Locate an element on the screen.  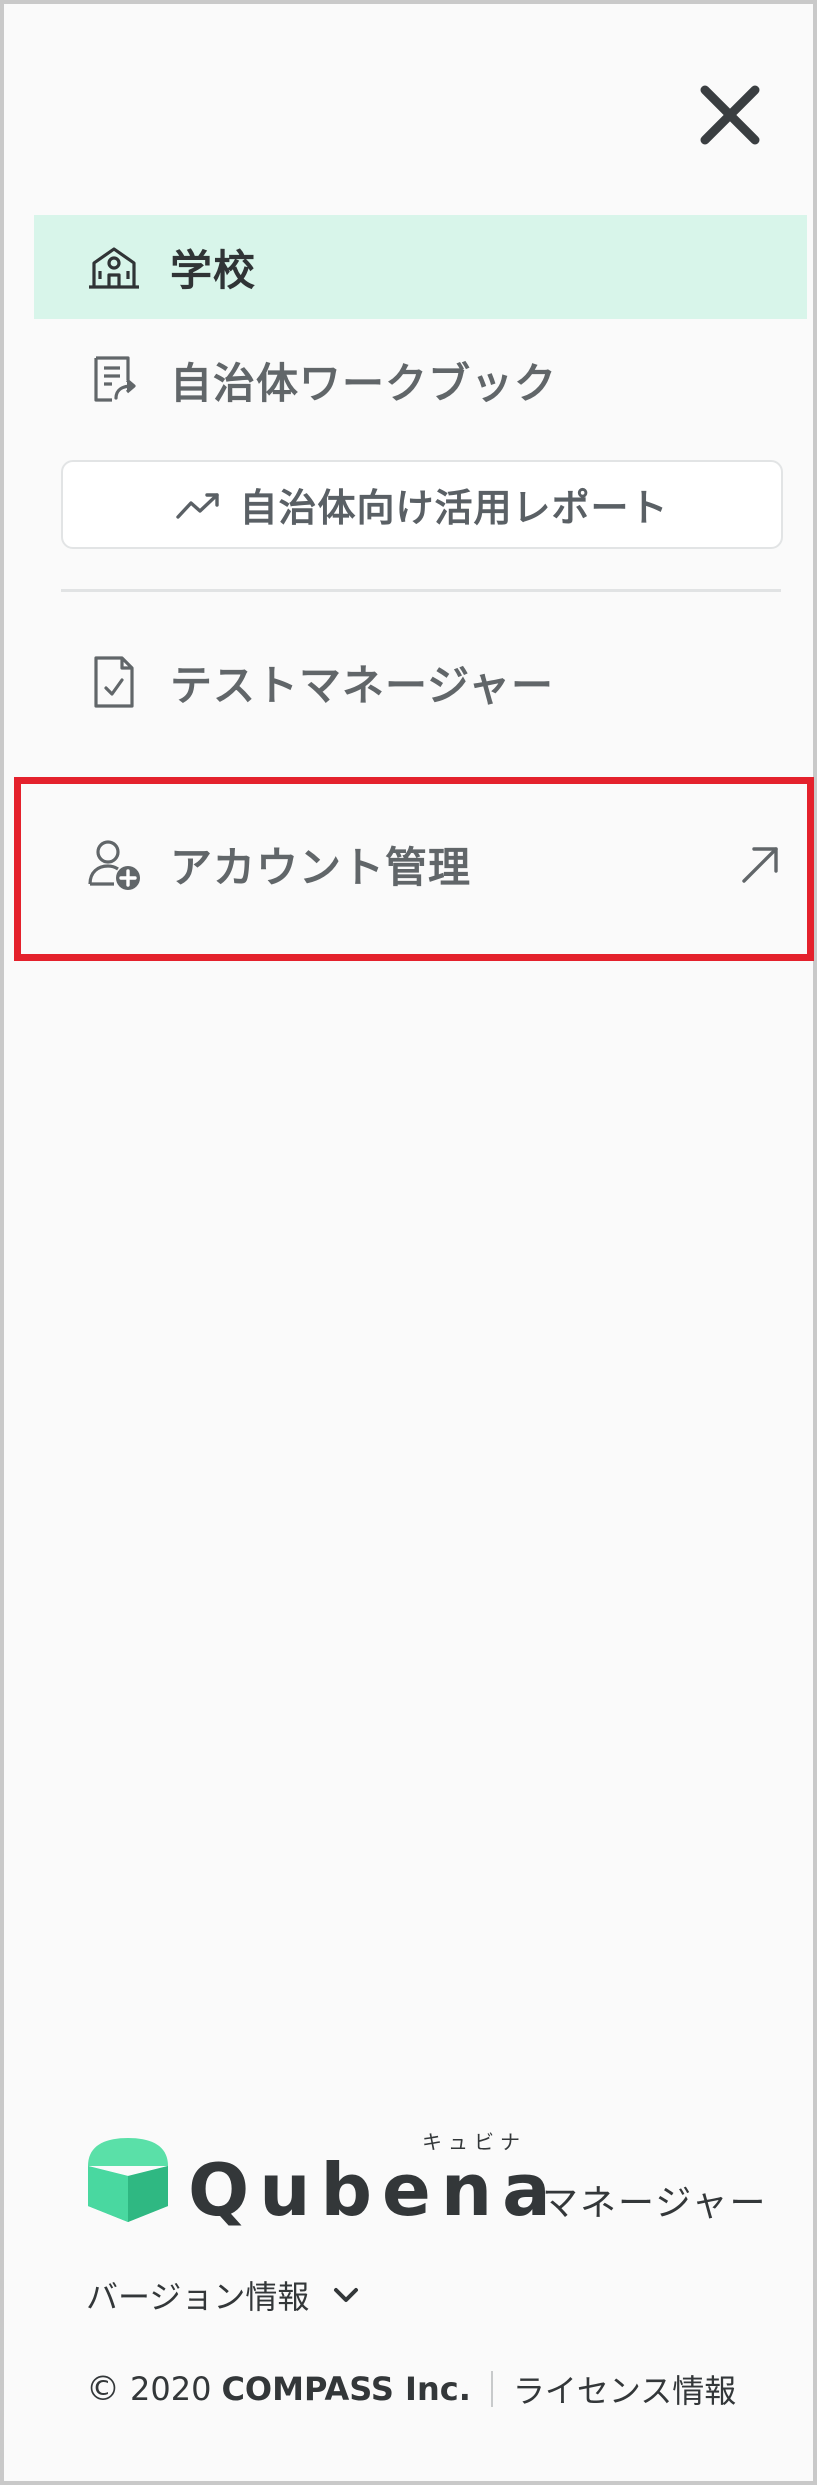
logo-suffix: マネージャー is located at coordinates (655, 2203).